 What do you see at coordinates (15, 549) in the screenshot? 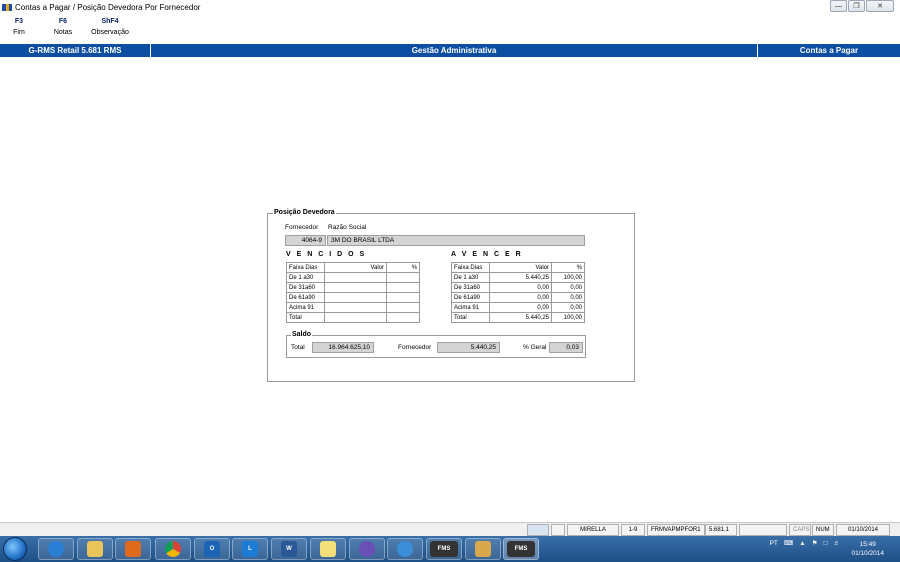
I see `start-button` at bounding box center [15, 549].